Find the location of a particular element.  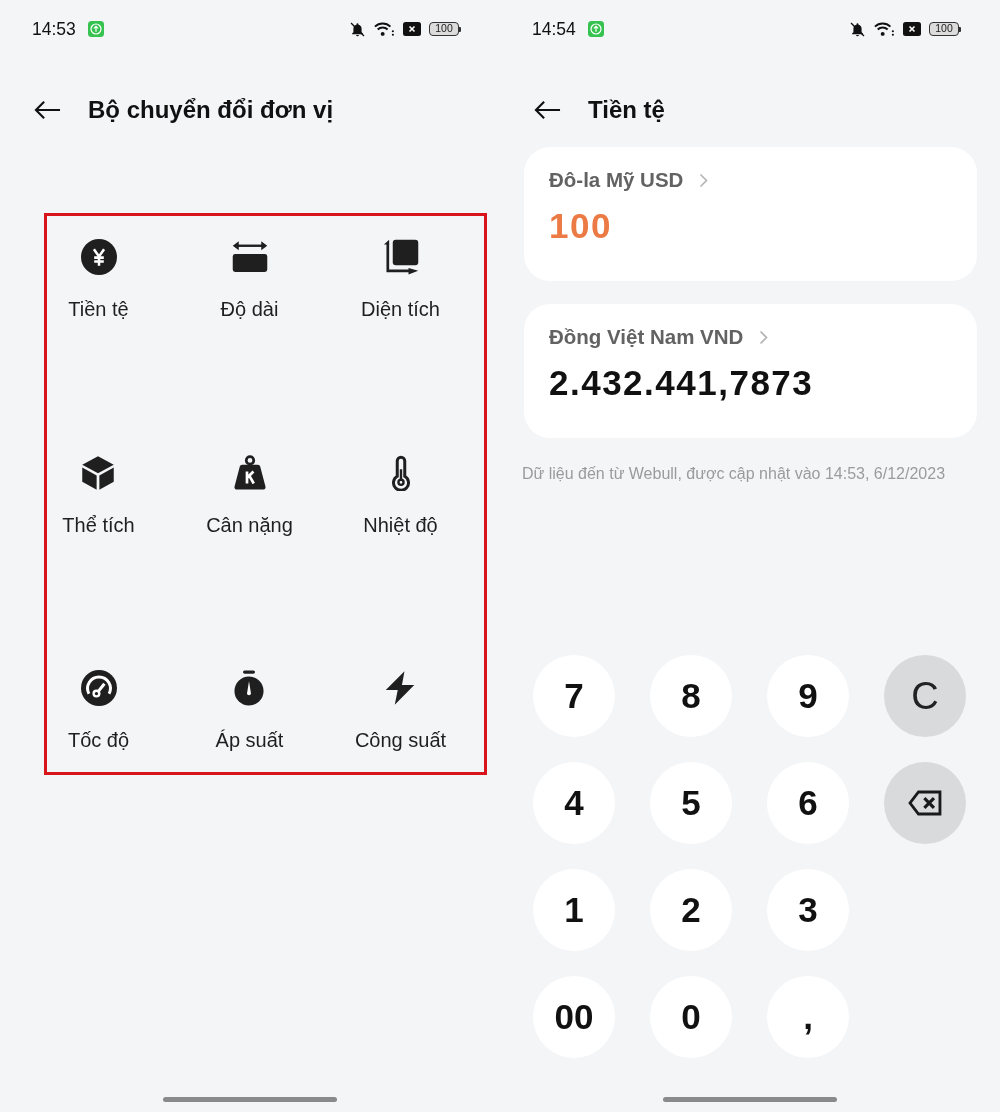

screen-title: Tiền tệ is located at coordinates (626, 110).